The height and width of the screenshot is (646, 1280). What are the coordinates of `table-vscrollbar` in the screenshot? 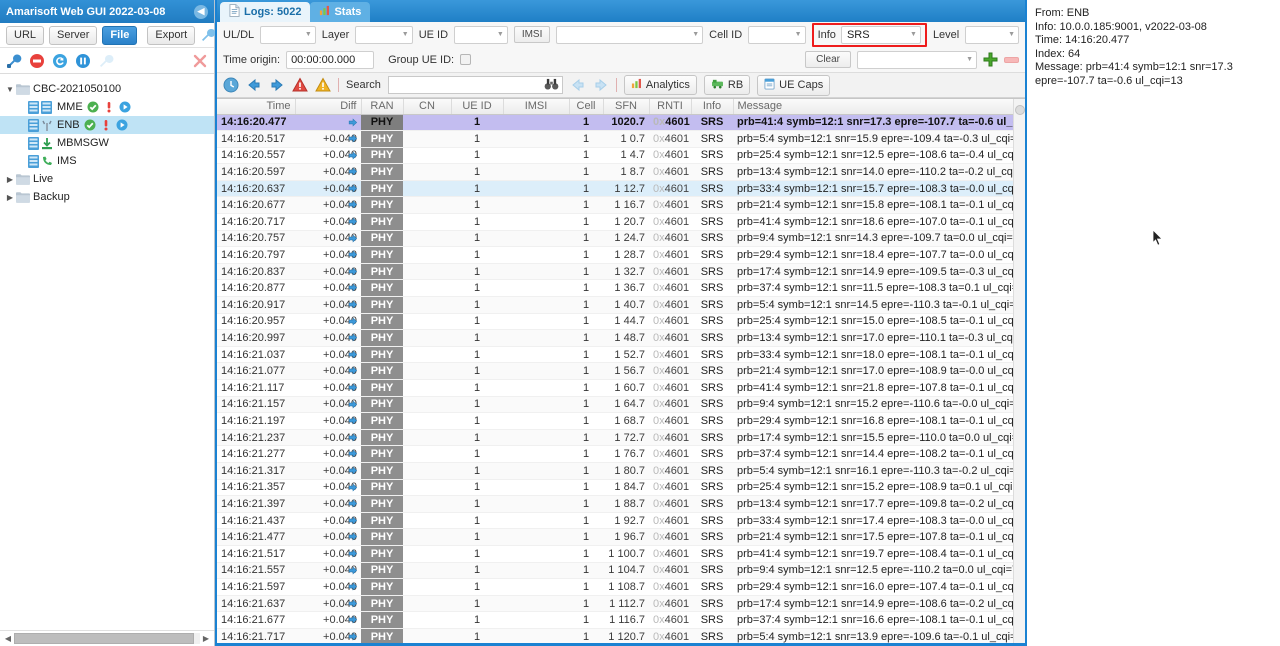 It's located at (1019, 371).